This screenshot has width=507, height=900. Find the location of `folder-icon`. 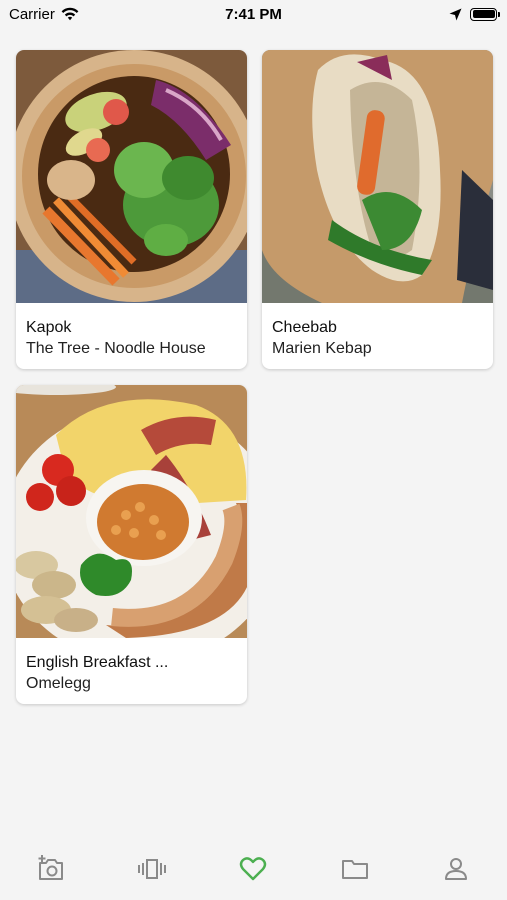

folder-icon is located at coordinates (354, 869).